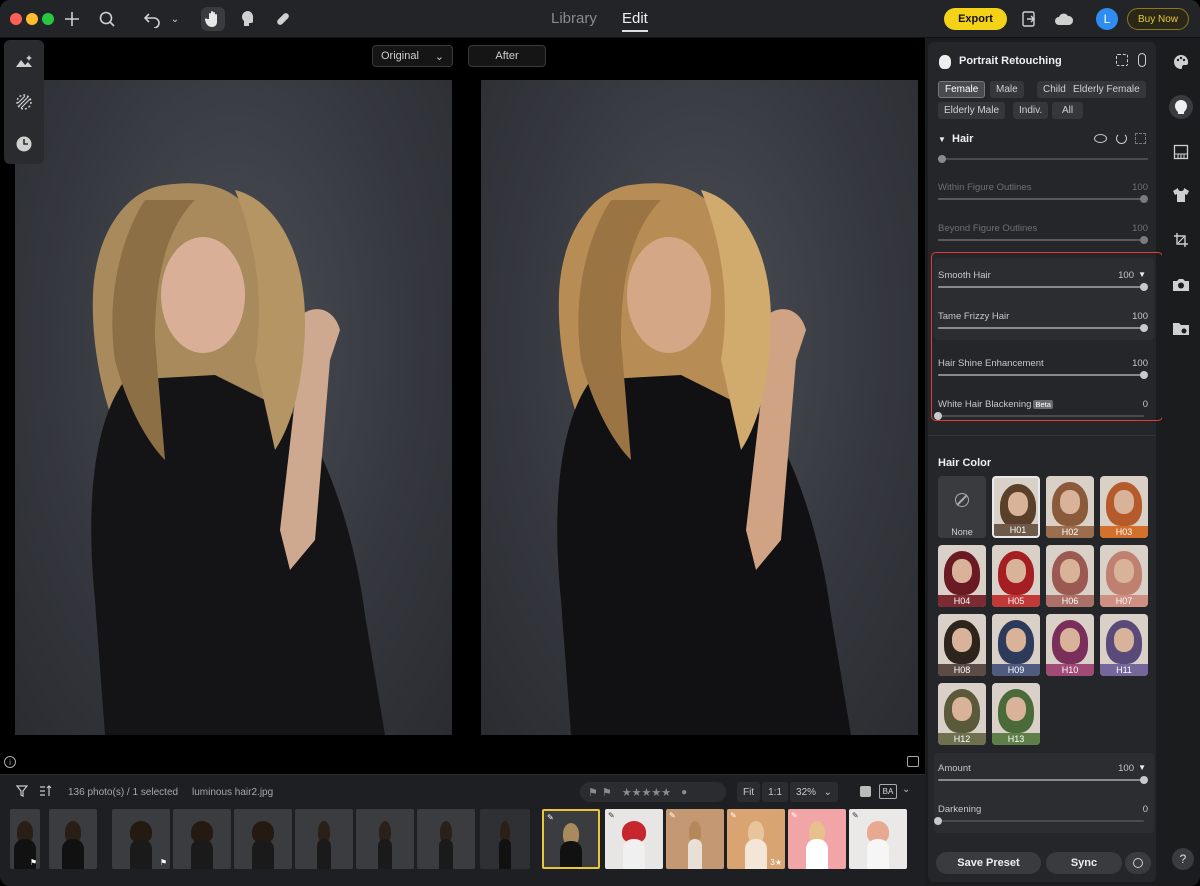 The width and height of the screenshot is (1200, 886). Describe the element at coordinates (1158, 19) in the screenshot. I see `buy-now-button: Buy Now` at that location.